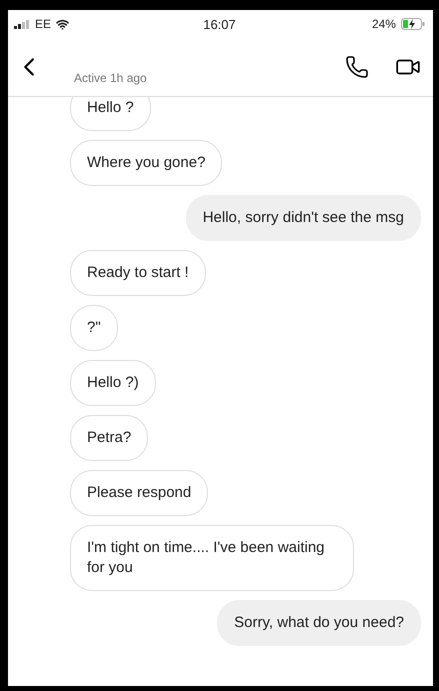  Describe the element at coordinates (94, 328) in the screenshot. I see `received-message: ?"` at that location.